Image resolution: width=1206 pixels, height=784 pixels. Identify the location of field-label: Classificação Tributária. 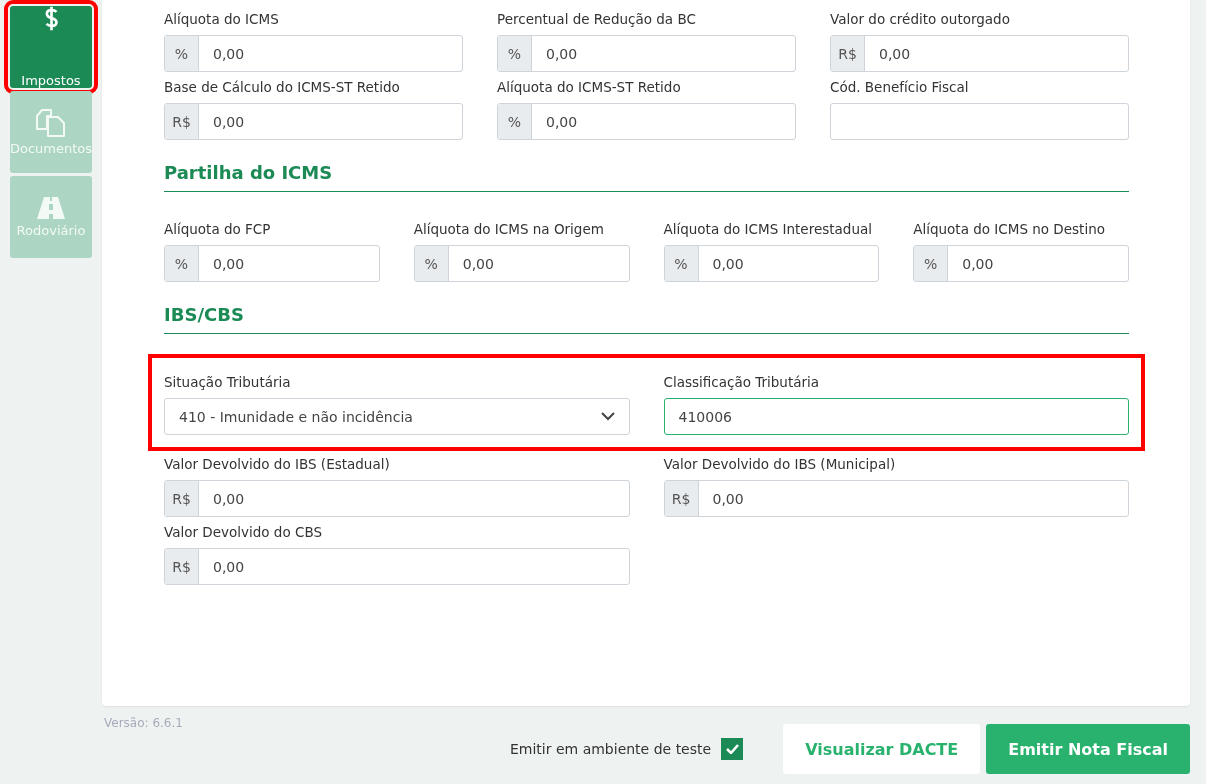
(742, 382).